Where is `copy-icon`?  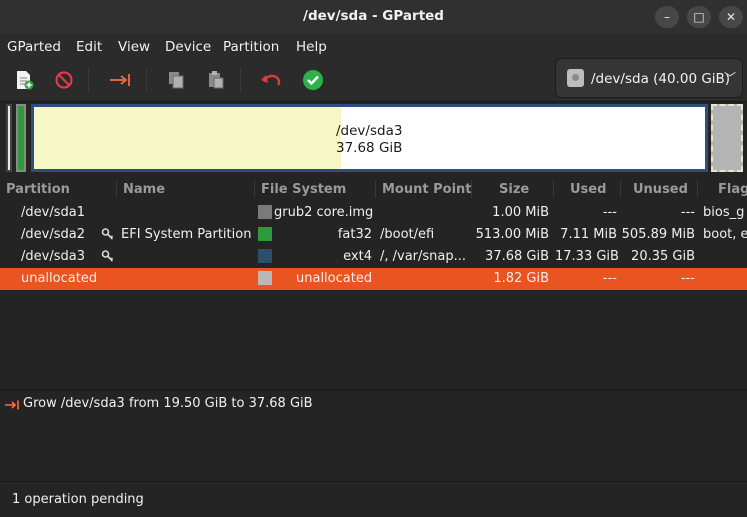 copy-icon is located at coordinates (176, 80).